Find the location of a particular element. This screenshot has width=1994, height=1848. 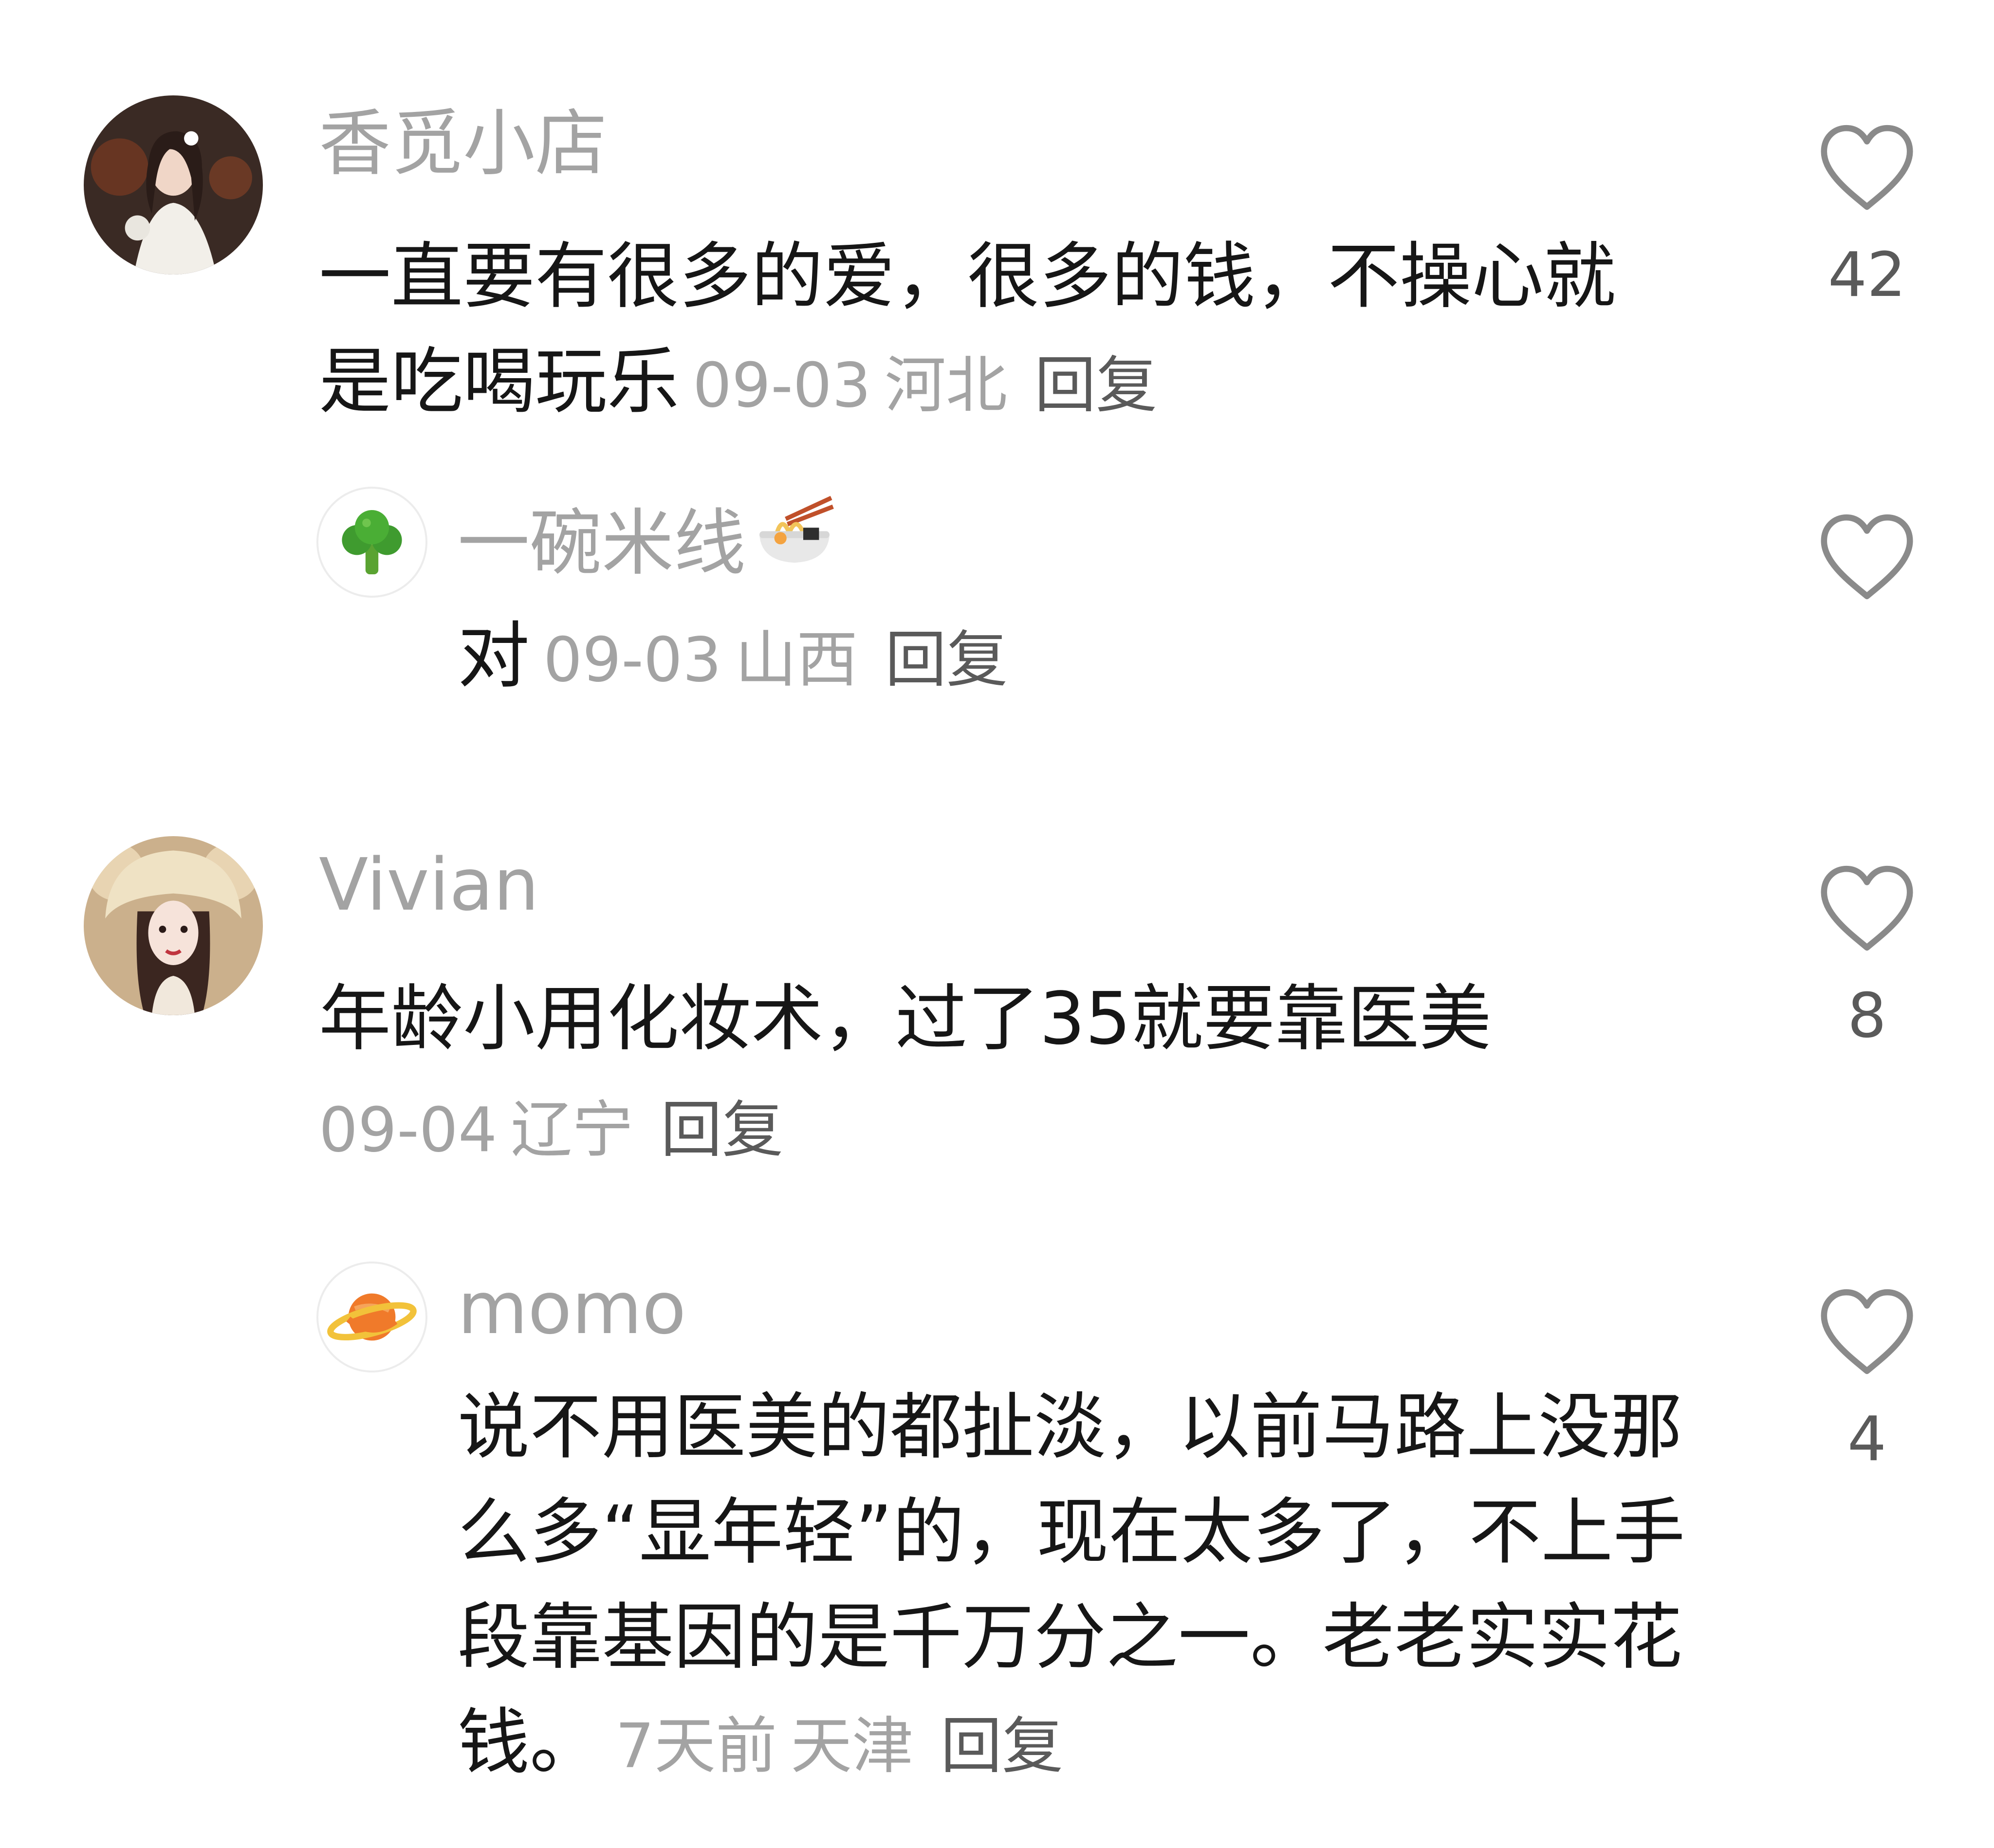

comment-text: 一直要有很多的爱，很多的钱，不操心就是吃喝玩乐 09-03 河北 回复 is located at coordinates (1000, 331).